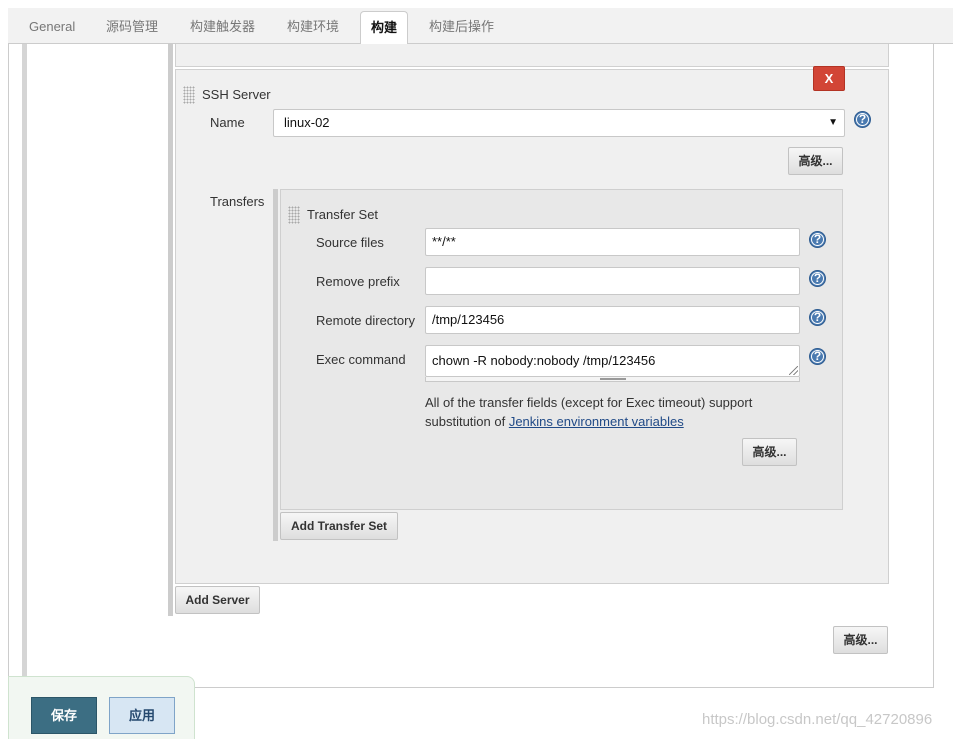  What do you see at coordinates (833, 122) in the screenshot?
I see `chevron-down-icon: ▼` at bounding box center [833, 122].